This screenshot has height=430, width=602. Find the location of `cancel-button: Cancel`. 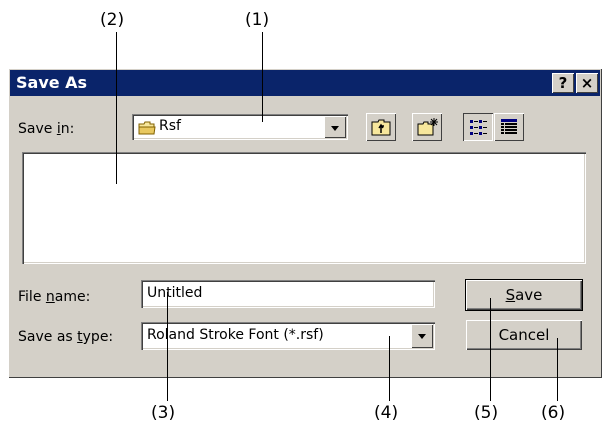

cancel-button: Cancel is located at coordinates (524, 335).